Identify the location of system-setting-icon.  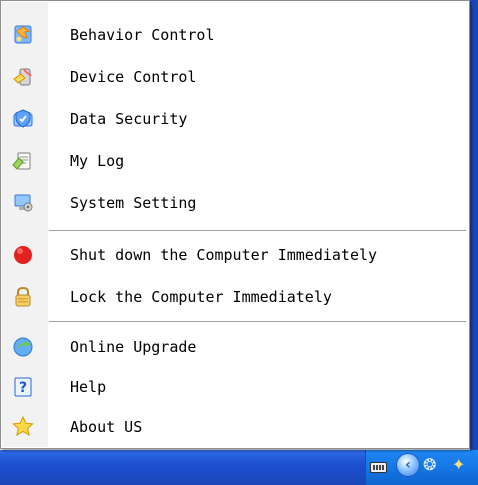
(23, 203).